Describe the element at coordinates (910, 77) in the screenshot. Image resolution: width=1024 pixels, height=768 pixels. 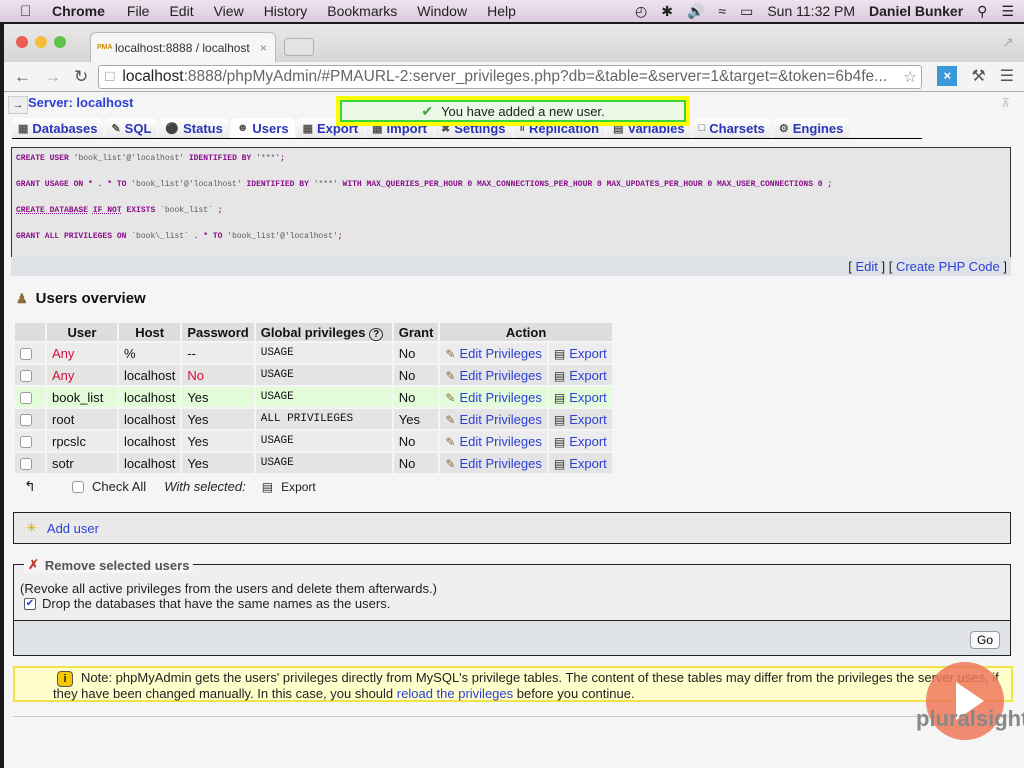
I see `bookmark-star-icon: ☆` at that location.